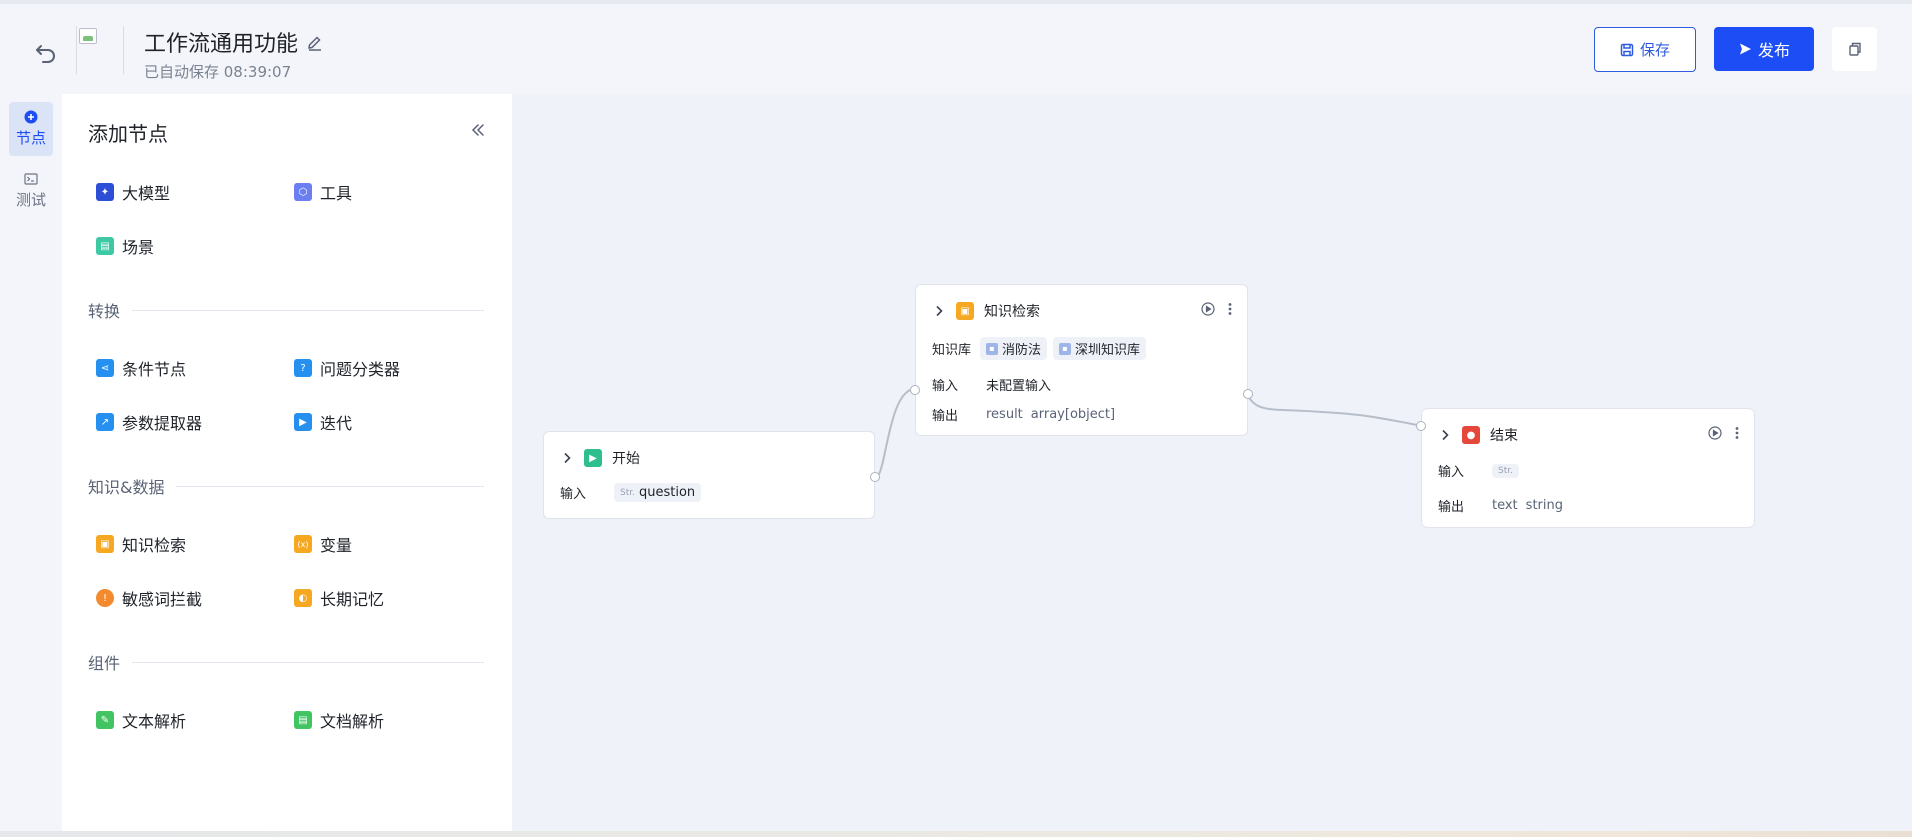  What do you see at coordinates (125, 246) in the screenshot?
I see `node-item-scene: ▤ 场景` at bounding box center [125, 246].